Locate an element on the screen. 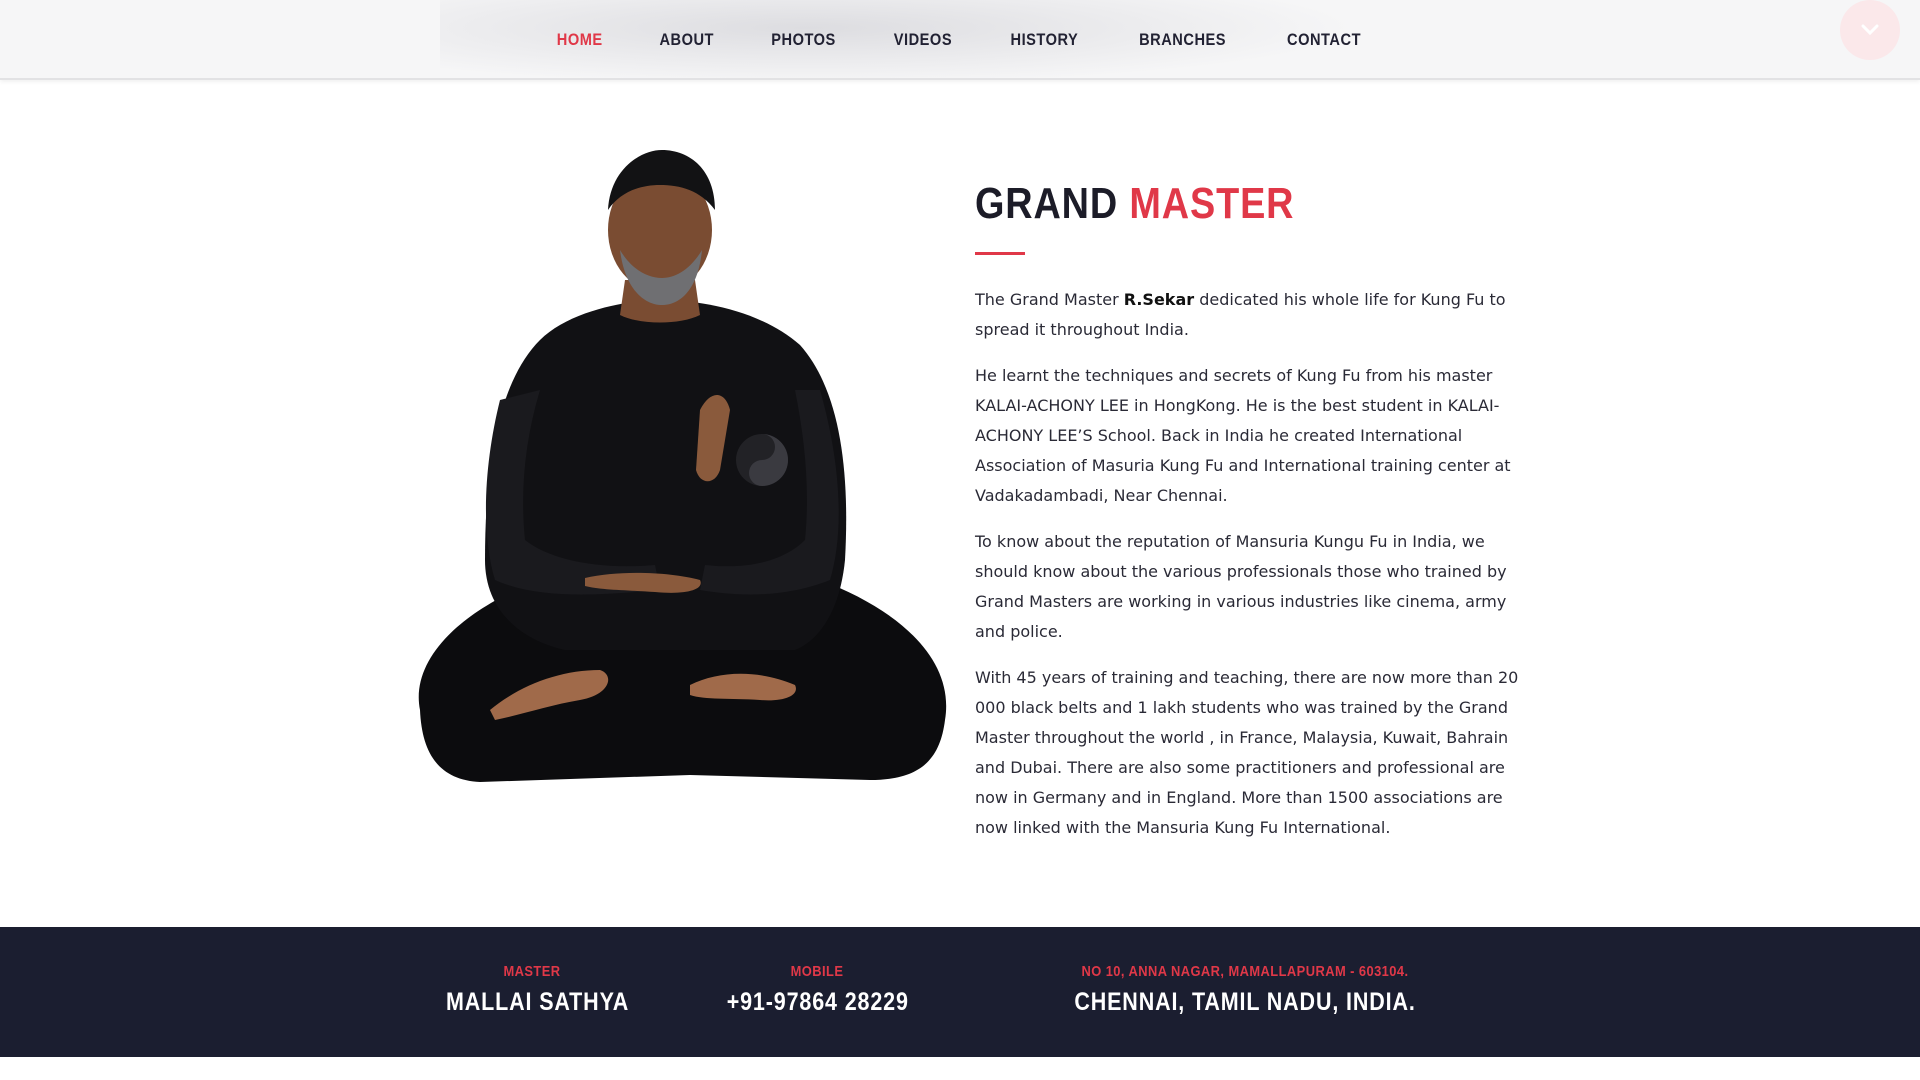 The height and width of the screenshot is (1080, 1920). title-master: MASTER is located at coordinates (1212, 203).